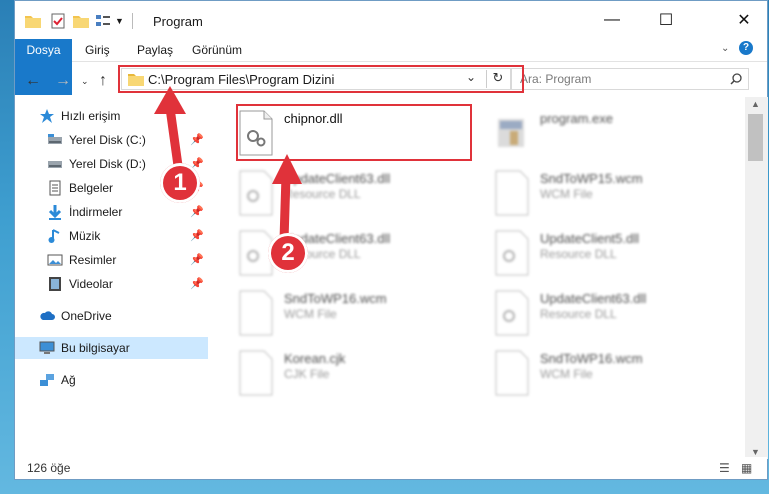  I want to click on search-icon, so click(736, 79).